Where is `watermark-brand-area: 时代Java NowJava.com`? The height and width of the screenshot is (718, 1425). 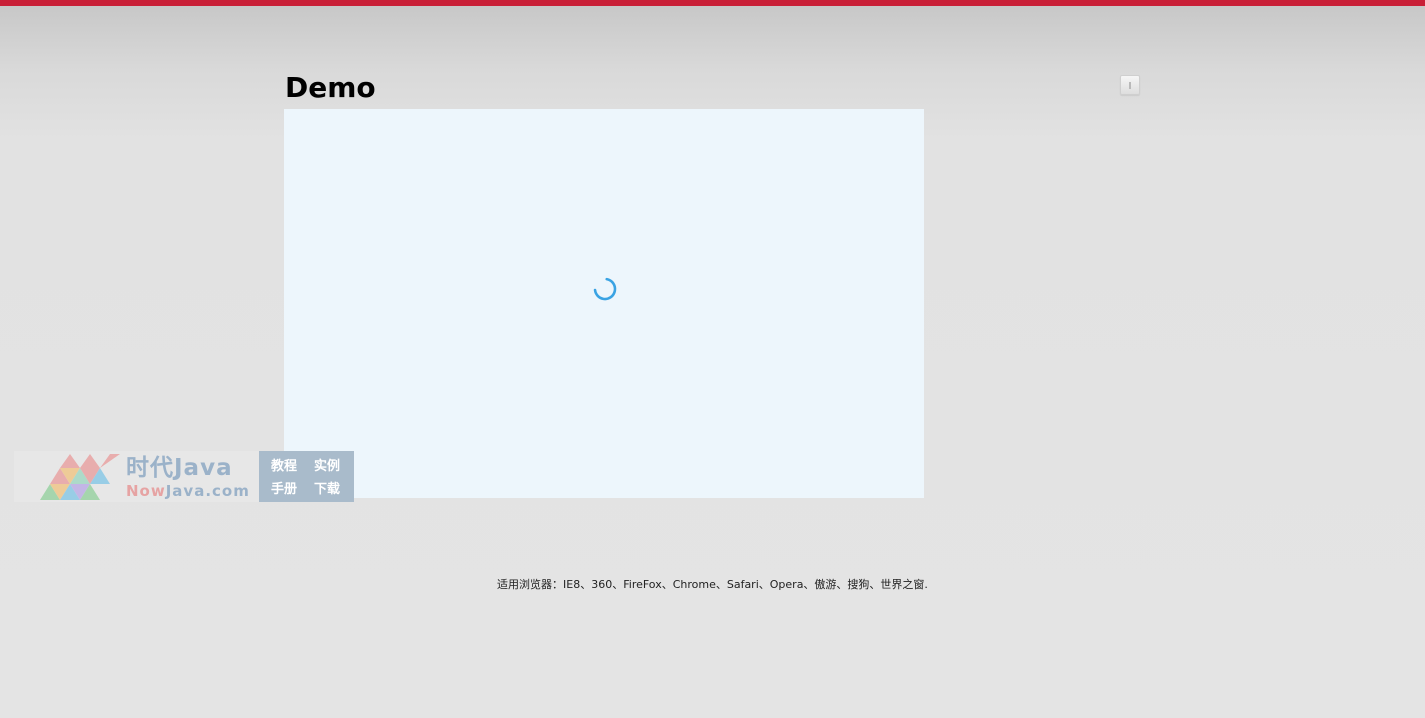
watermark-brand-area: 时代Java NowJava.com is located at coordinates (136, 476).